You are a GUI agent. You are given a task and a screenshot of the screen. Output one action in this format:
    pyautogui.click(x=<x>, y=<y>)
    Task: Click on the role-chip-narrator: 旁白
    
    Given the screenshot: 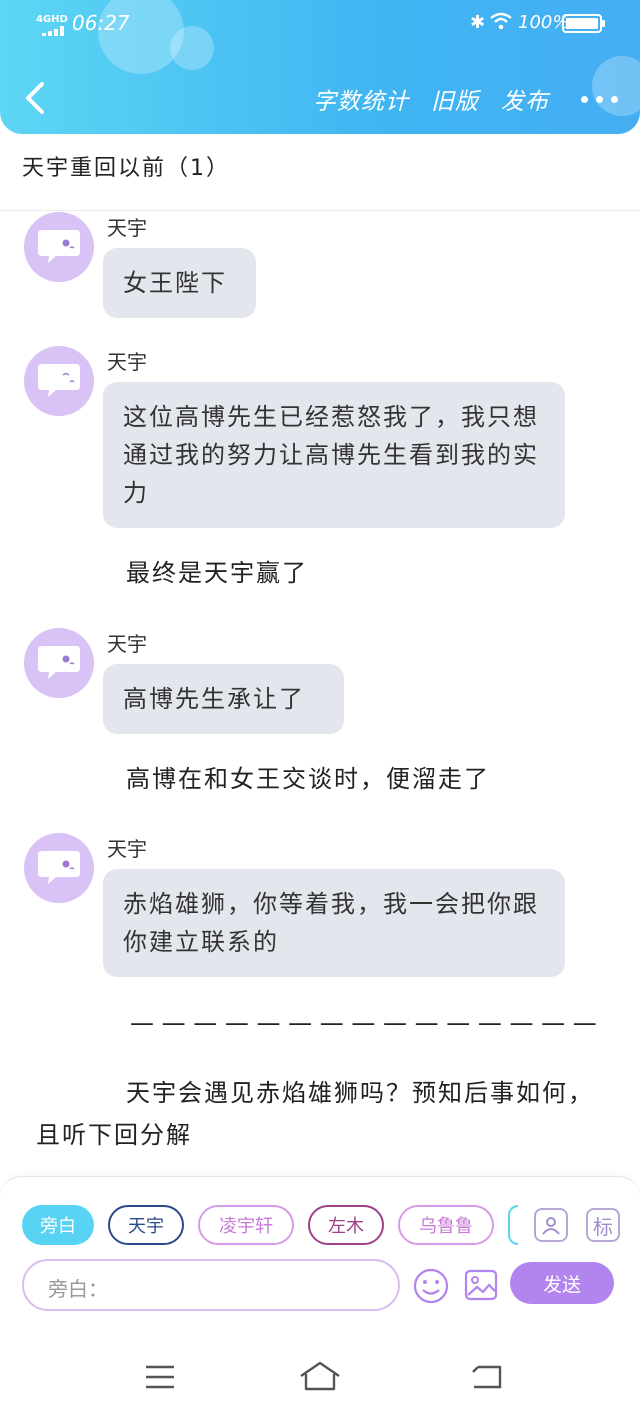 What is the action you would take?
    pyautogui.click(x=58, y=1225)
    